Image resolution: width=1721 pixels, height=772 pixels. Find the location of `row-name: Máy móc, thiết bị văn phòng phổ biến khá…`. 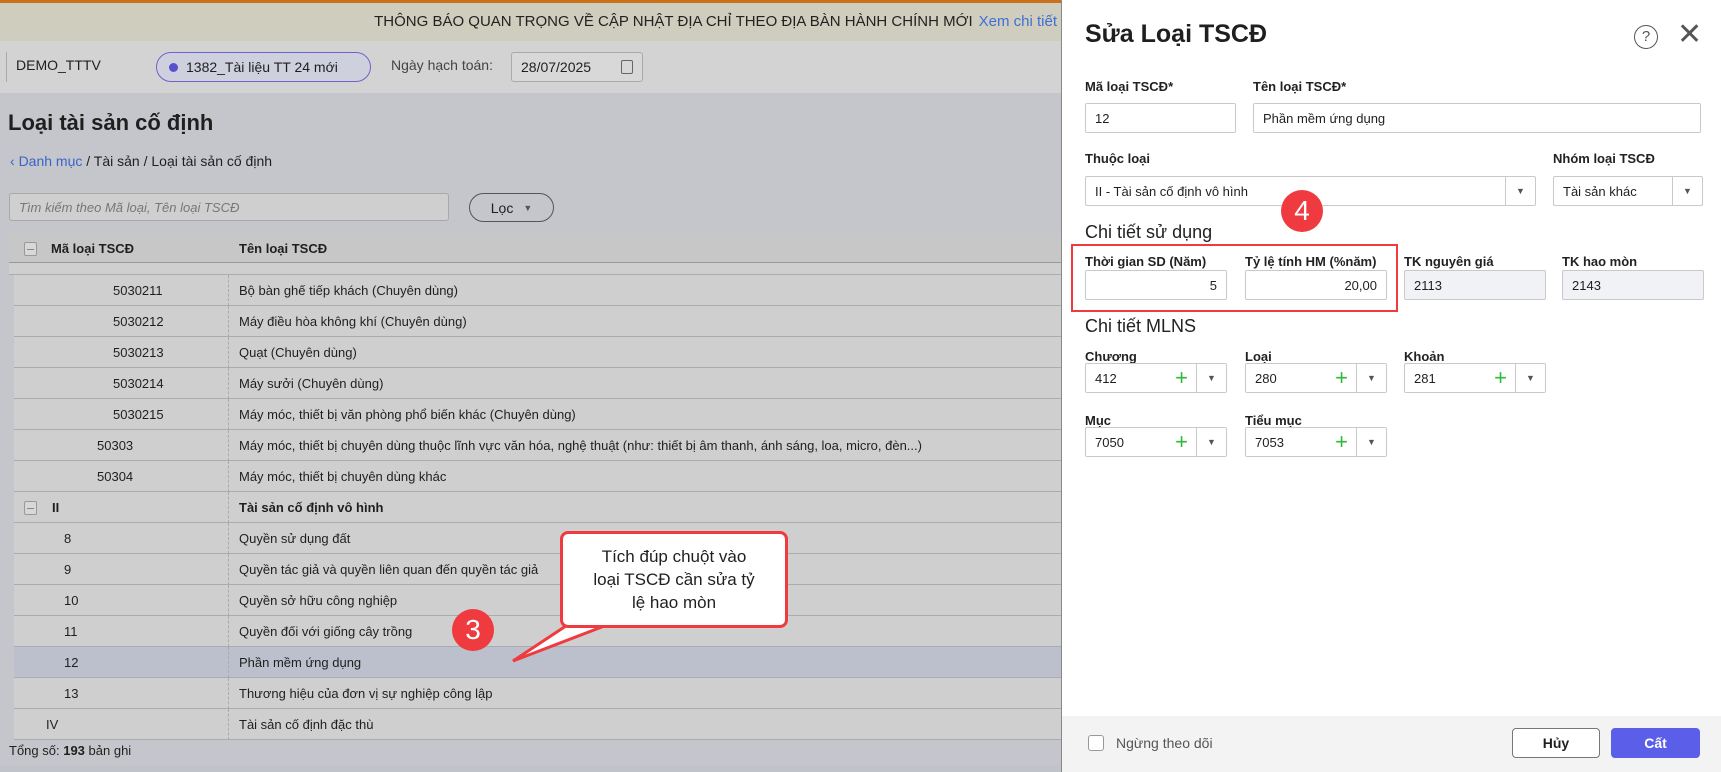

row-name: Máy móc, thiết bị văn phòng phổ biến khá… is located at coordinates (407, 414).